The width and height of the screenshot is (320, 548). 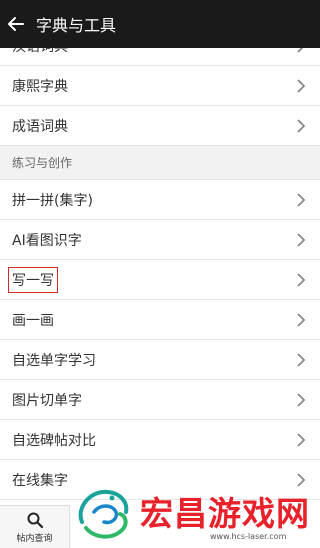 What do you see at coordinates (160, 360) in the screenshot?
I see `menu-item-single-char-study: 自选单字学习` at bounding box center [160, 360].